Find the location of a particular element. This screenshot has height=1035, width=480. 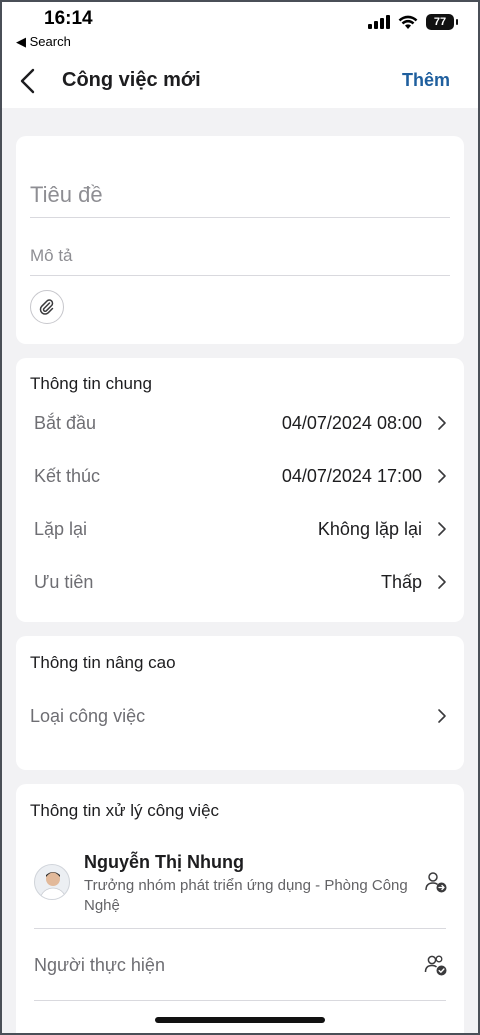

person-icon is located at coordinates (53, 885).